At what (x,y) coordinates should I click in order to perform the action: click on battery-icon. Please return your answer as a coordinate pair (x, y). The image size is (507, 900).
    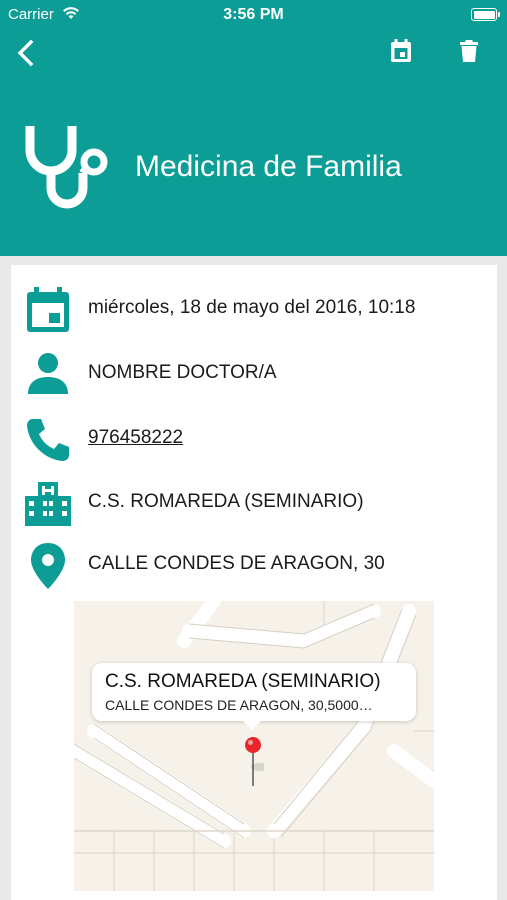
    Looking at the image, I should click on (485, 14).